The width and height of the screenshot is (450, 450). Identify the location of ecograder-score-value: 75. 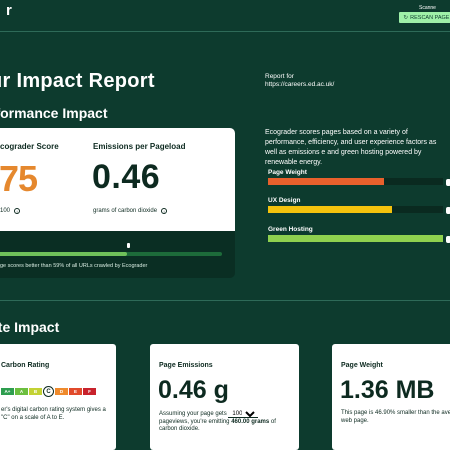
(19, 178).